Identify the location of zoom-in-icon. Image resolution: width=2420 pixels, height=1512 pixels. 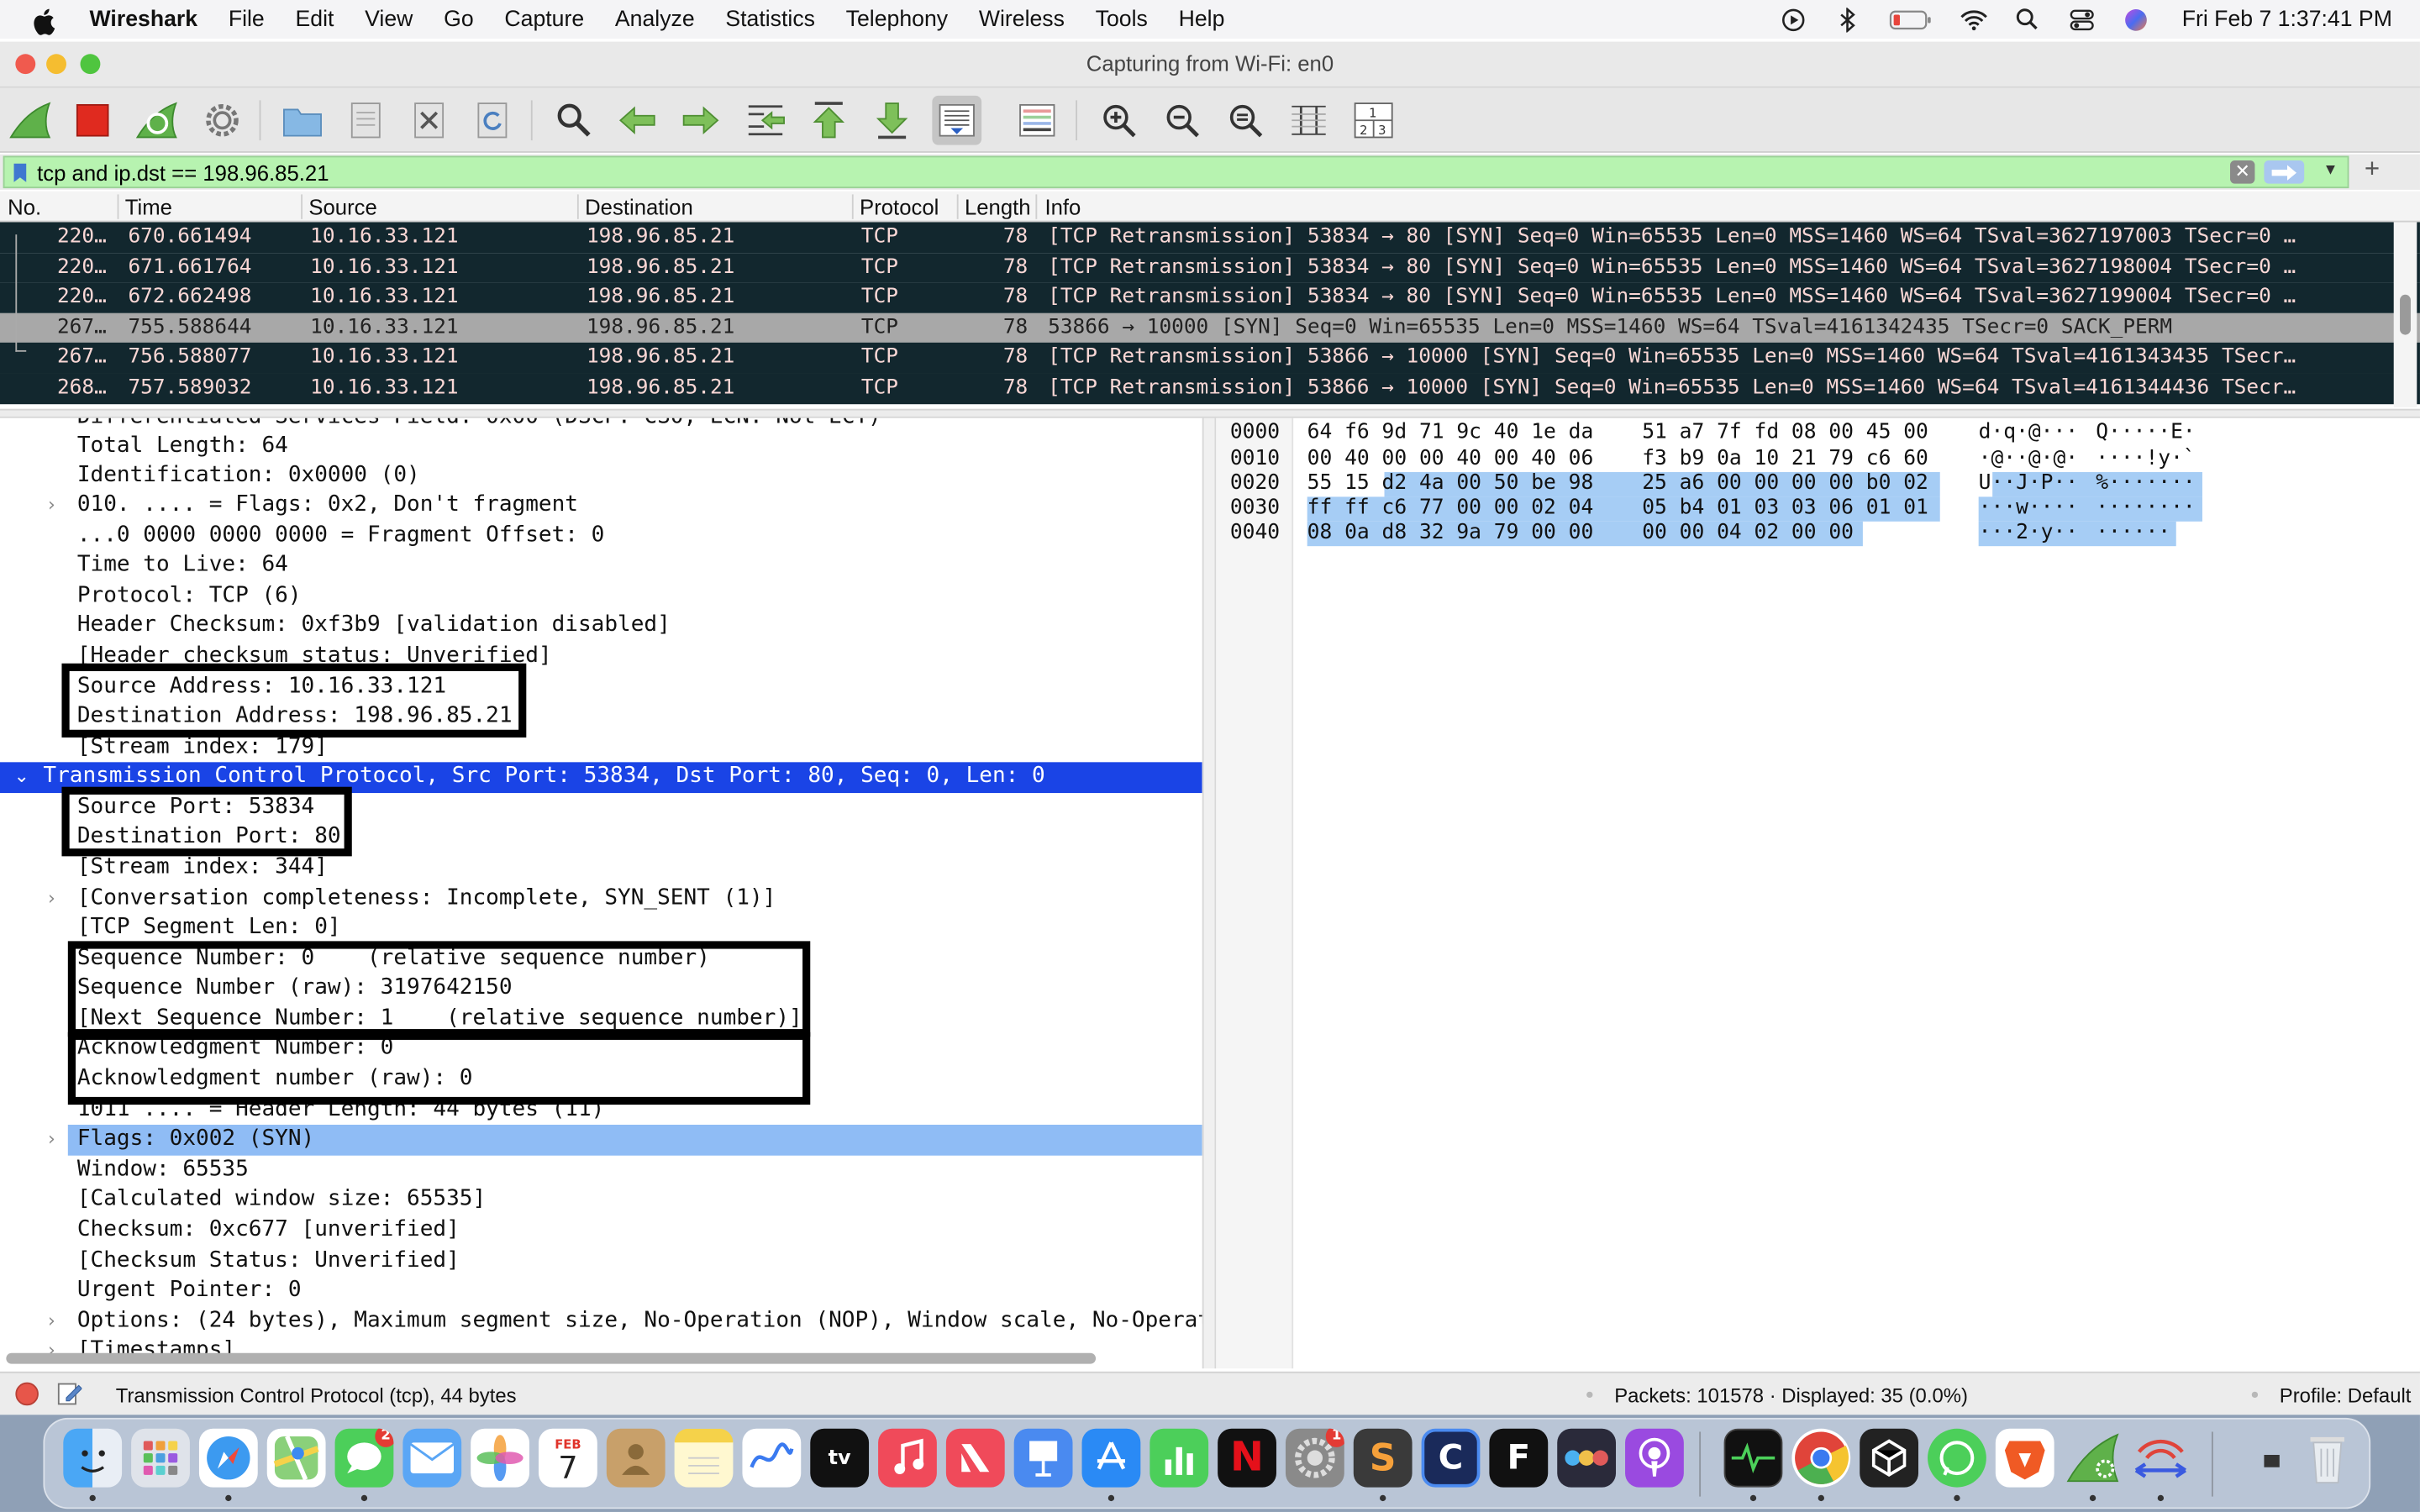
(1119, 120).